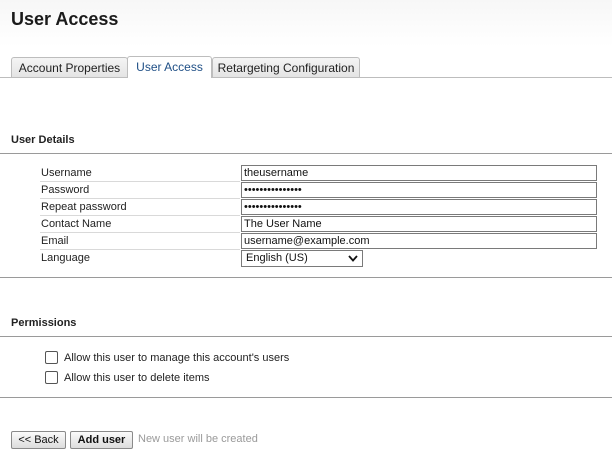 The width and height of the screenshot is (612, 462). I want to click on email-field, so click(419, 241).